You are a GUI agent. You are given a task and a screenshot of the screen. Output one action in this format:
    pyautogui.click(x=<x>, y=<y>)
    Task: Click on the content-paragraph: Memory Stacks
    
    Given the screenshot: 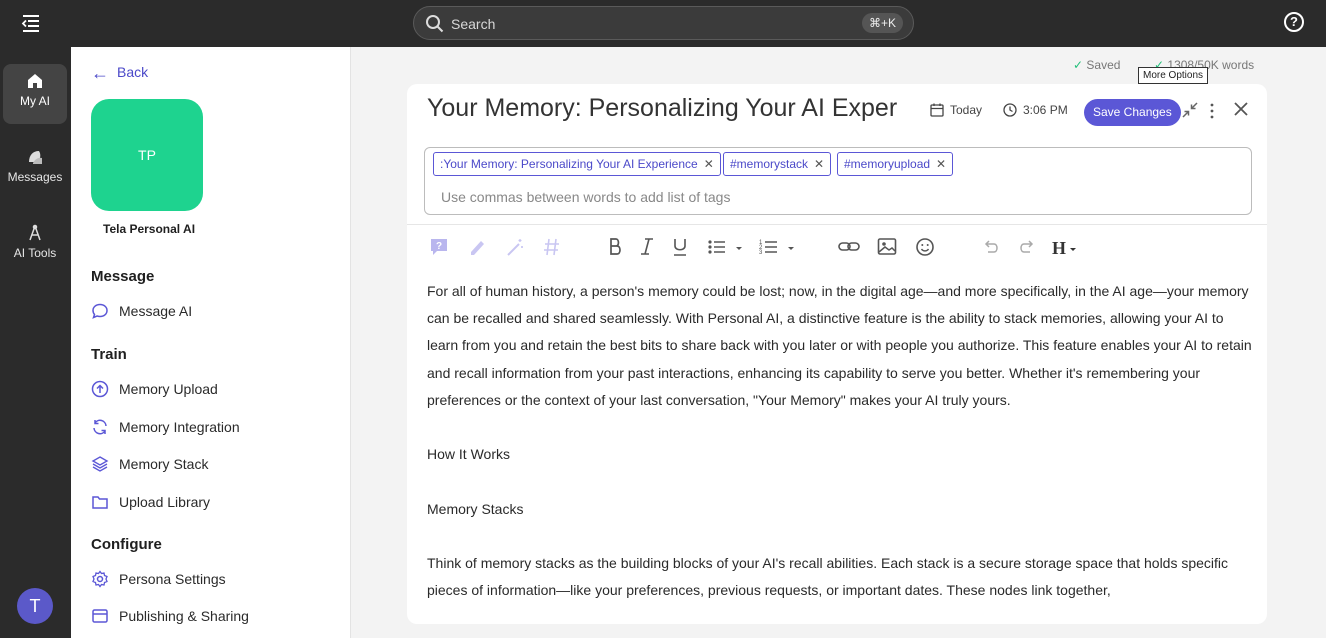 What is the action you would take?
    pyautogui.click(x=475, y=508)
    